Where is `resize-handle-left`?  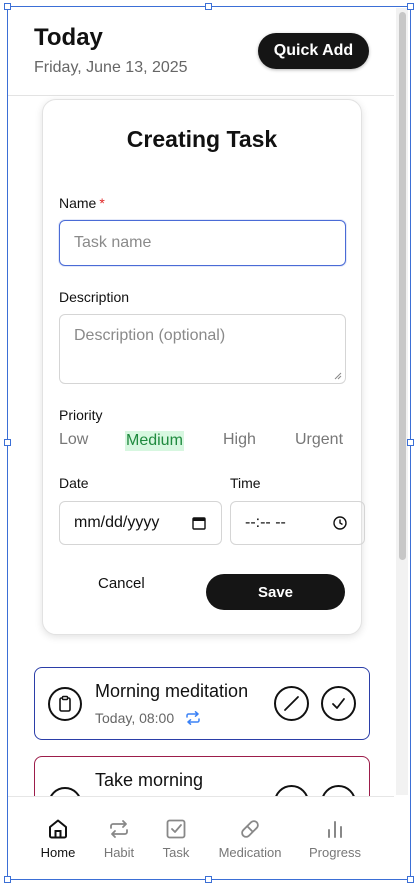 resize-handle-left is located at coordinates (7, 442).